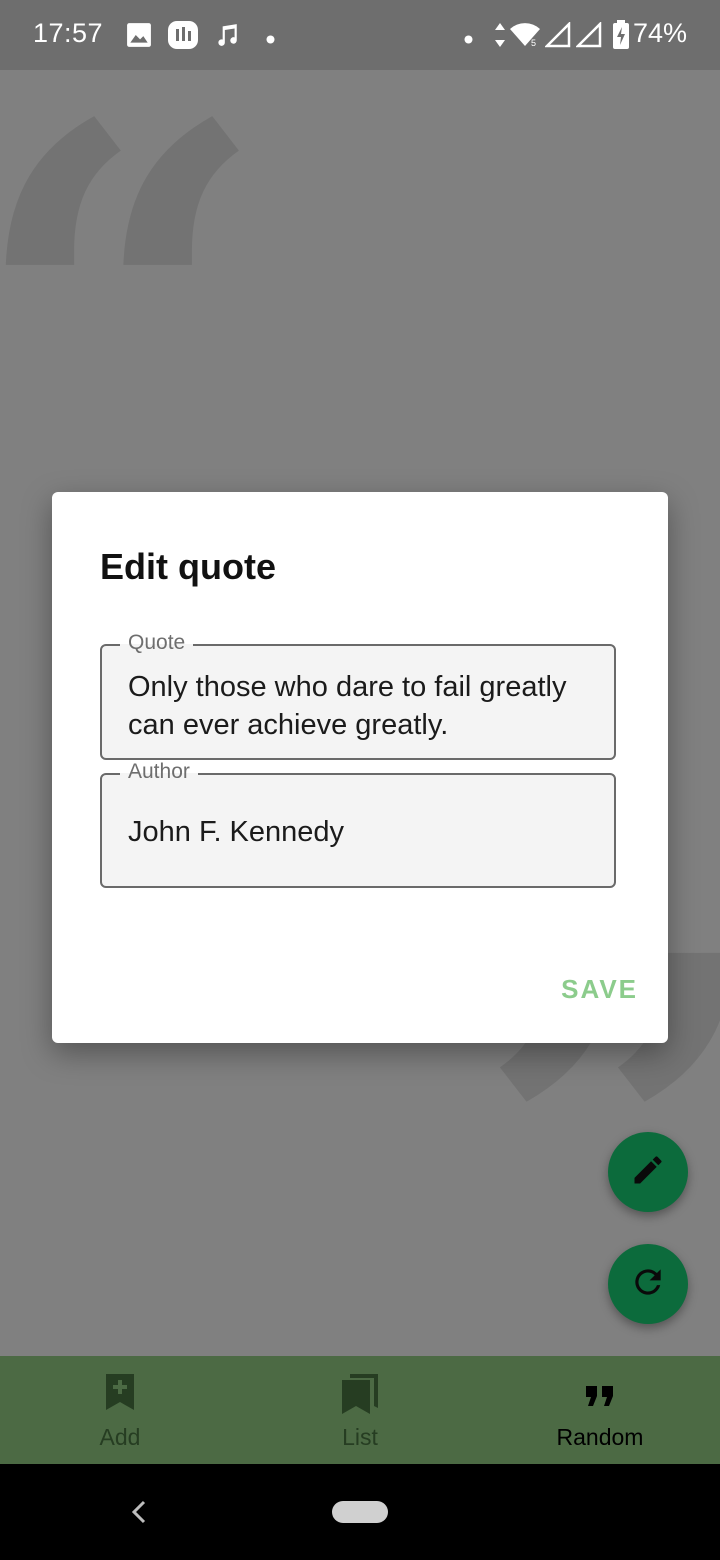 This screenshot has width=720, height=1560. I want to click on edit-quote-fab, so click(648, 1172).